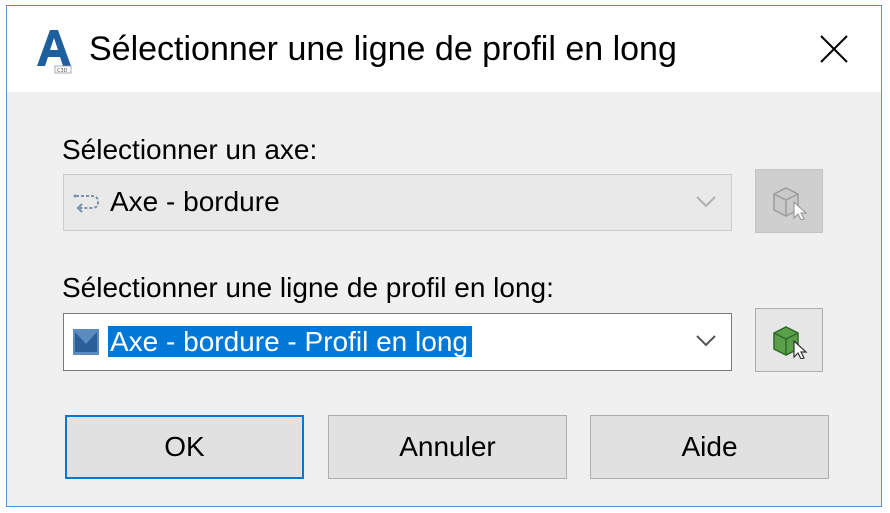 This screenshot has width=890, height=513. I want to click on profile-icon, so click(86, 344).